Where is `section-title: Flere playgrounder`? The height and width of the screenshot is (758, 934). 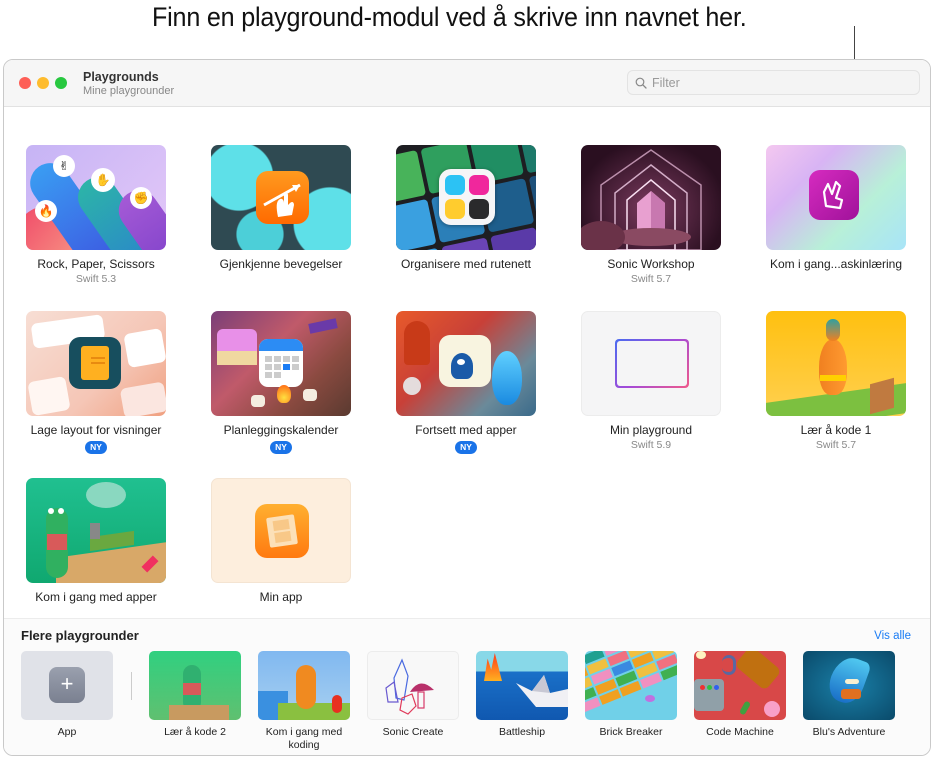
section-title: Flere playgrounder is located at coordinates (80, 635).